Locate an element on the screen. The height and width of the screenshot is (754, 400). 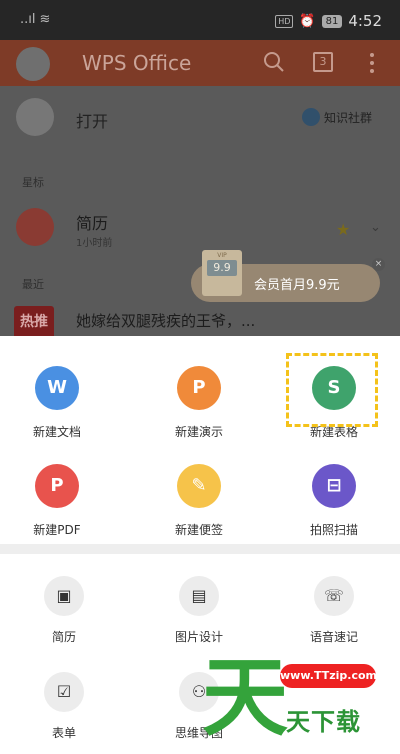
app-title: WPS Office is located at coordinates (137, 63).